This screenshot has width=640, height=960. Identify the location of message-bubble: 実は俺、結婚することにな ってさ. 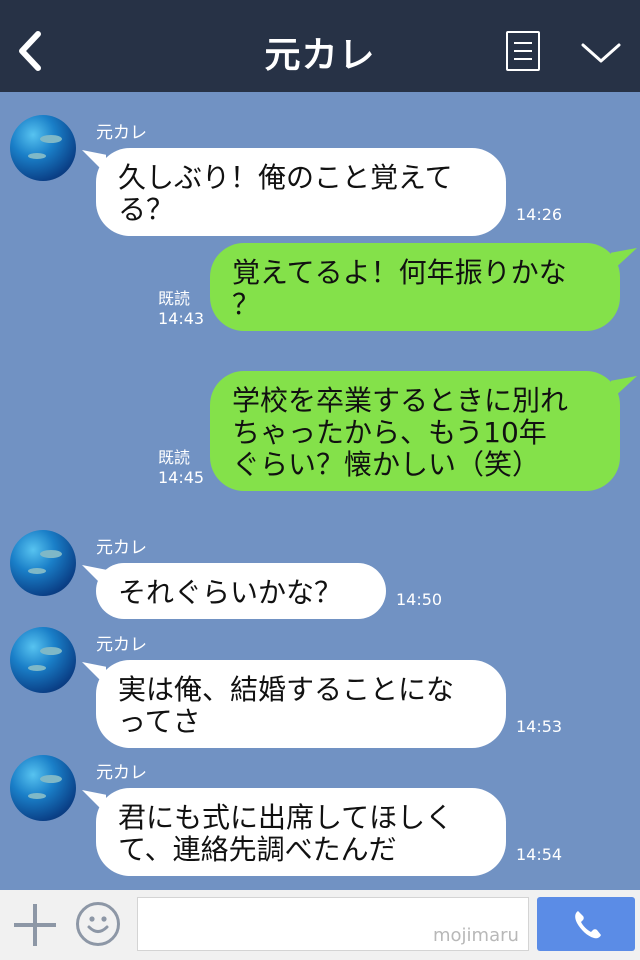
(301, 704).